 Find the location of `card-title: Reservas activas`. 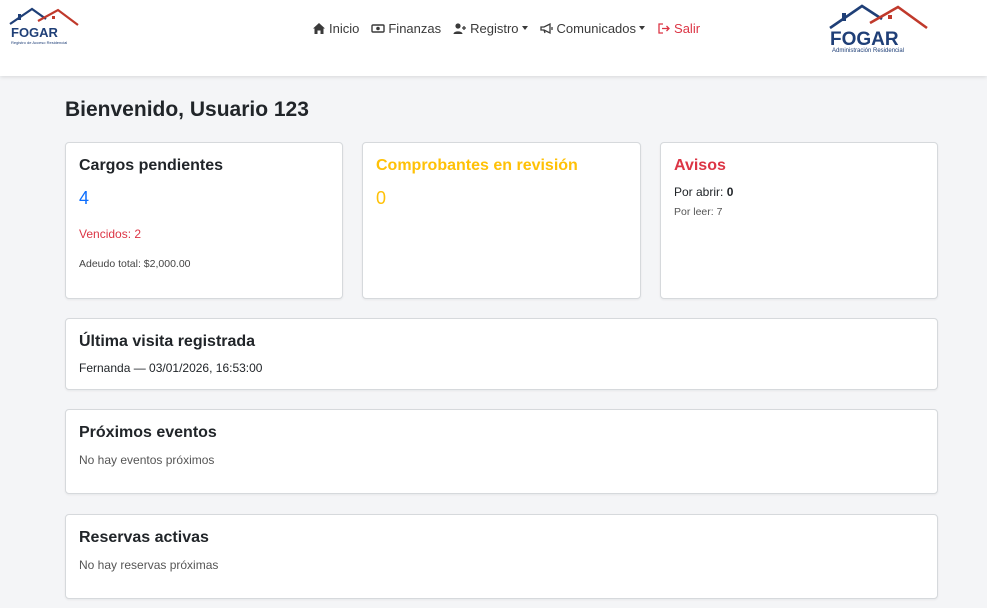

card-title: Reservas activas is located at coordinates (144, 537).